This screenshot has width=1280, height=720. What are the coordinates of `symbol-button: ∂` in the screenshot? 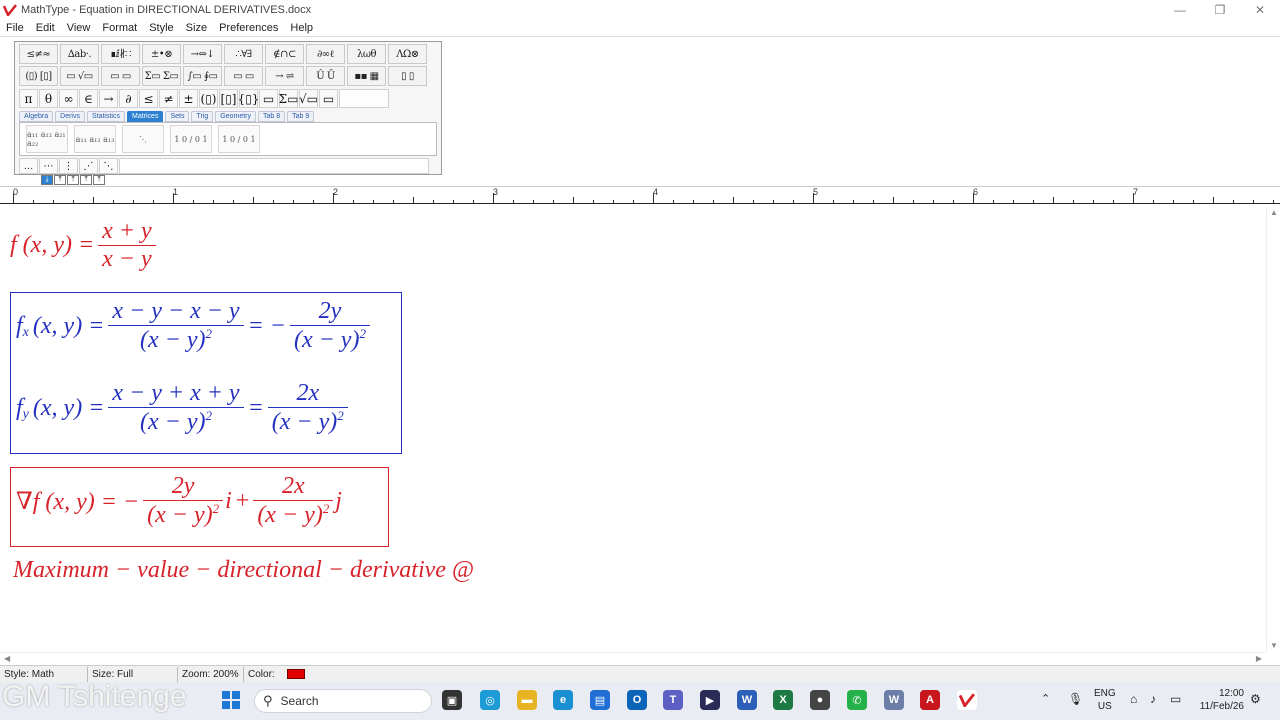 It's located at (128, 98).